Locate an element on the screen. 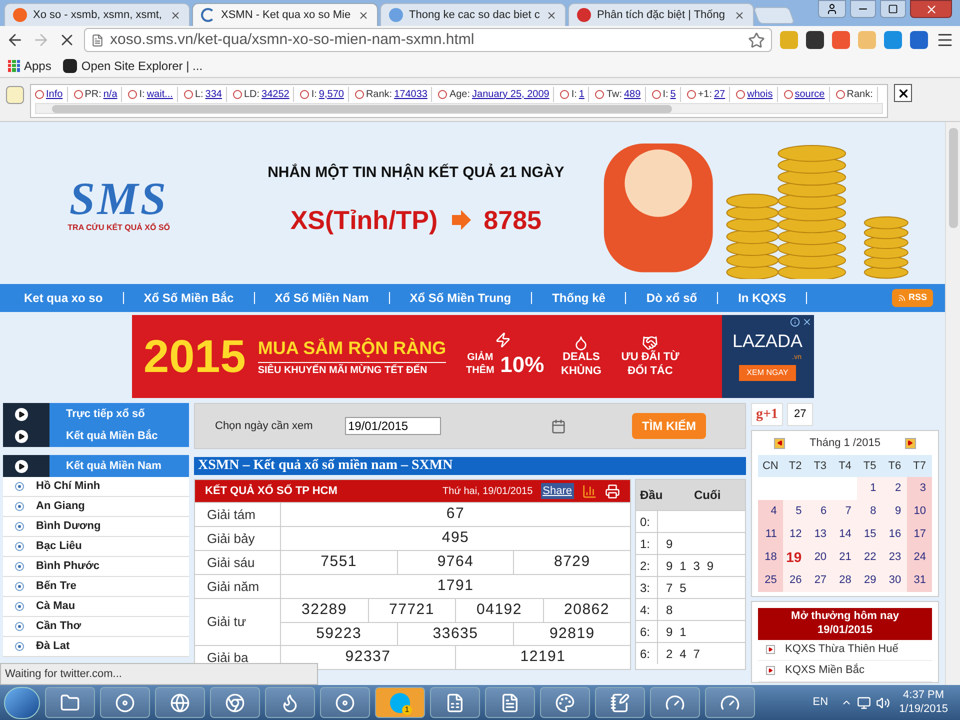 This screenshot has height=720, width=960. calendar-day: 29 is located at coordinates (869, 580).